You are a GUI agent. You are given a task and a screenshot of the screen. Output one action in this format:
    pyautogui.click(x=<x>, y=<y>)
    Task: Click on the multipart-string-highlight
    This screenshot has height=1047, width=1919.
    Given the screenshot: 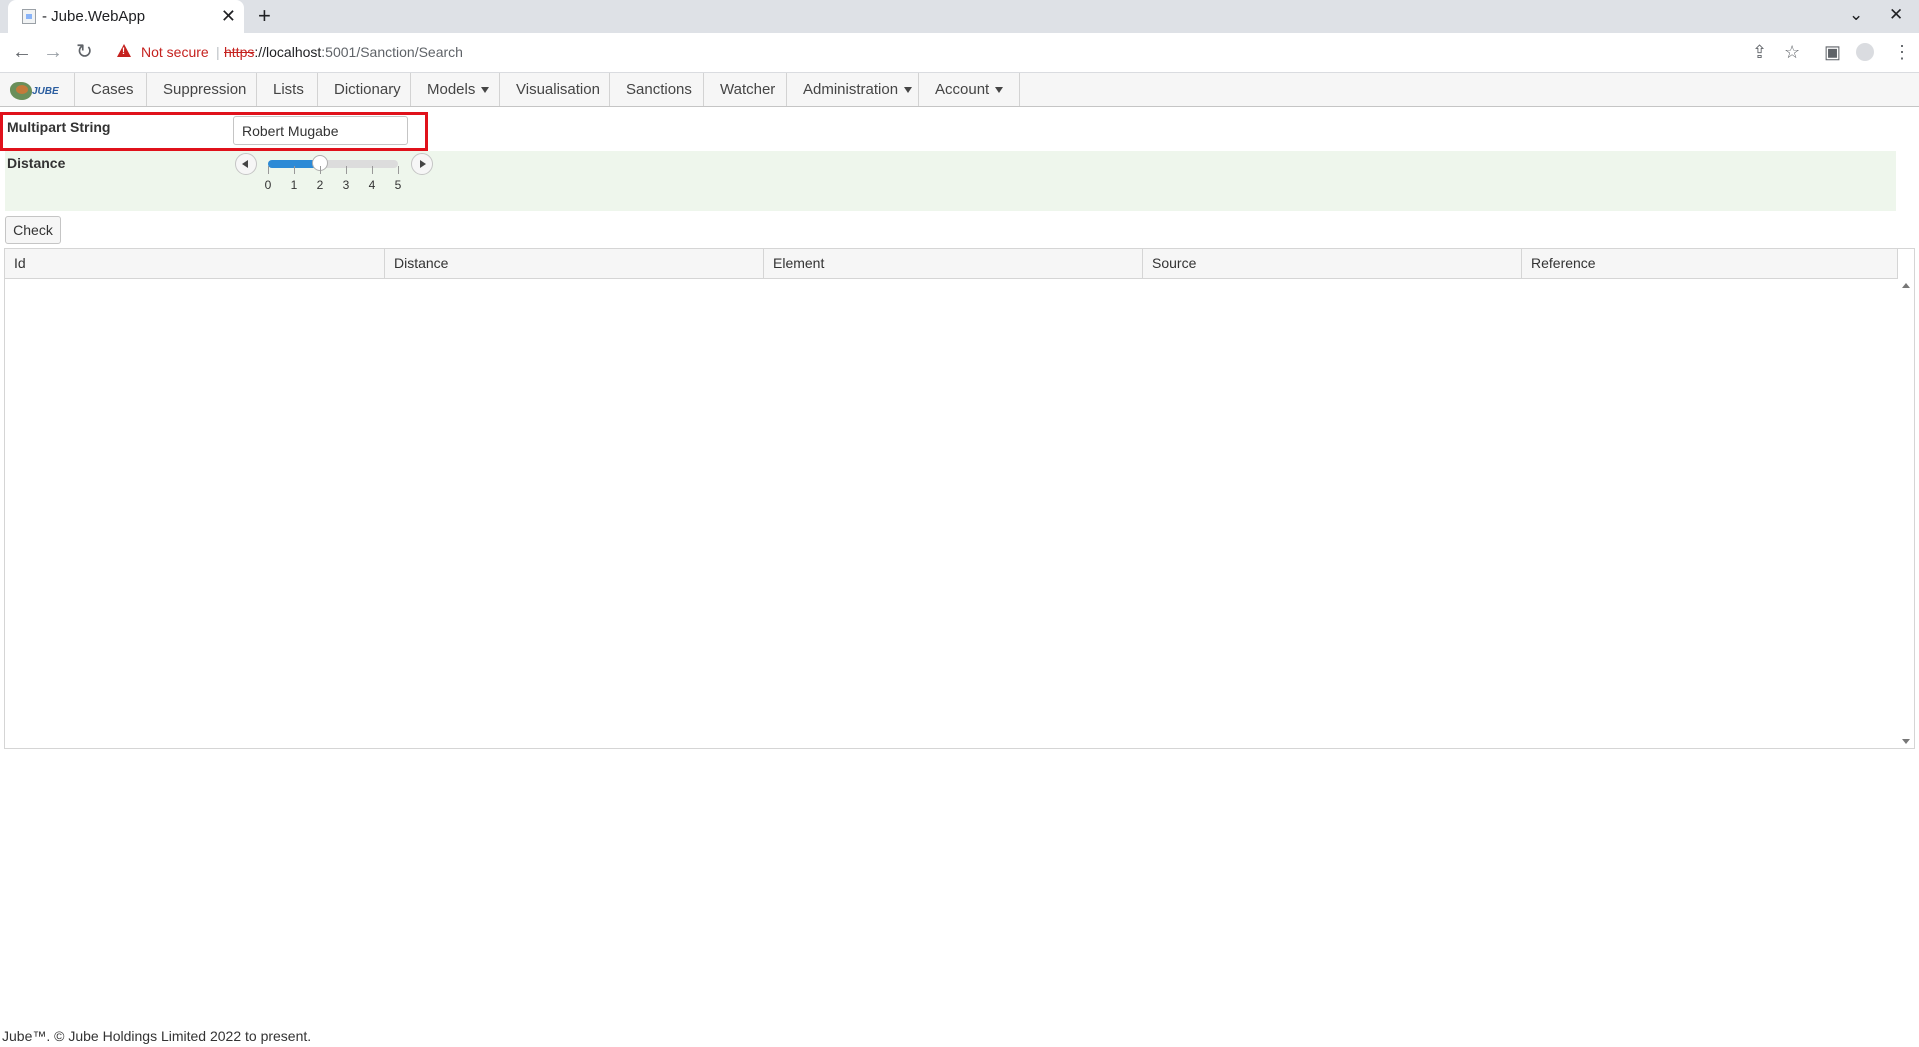 What is the action you would take?
    pyautogui.click(x=214, y=131)
    